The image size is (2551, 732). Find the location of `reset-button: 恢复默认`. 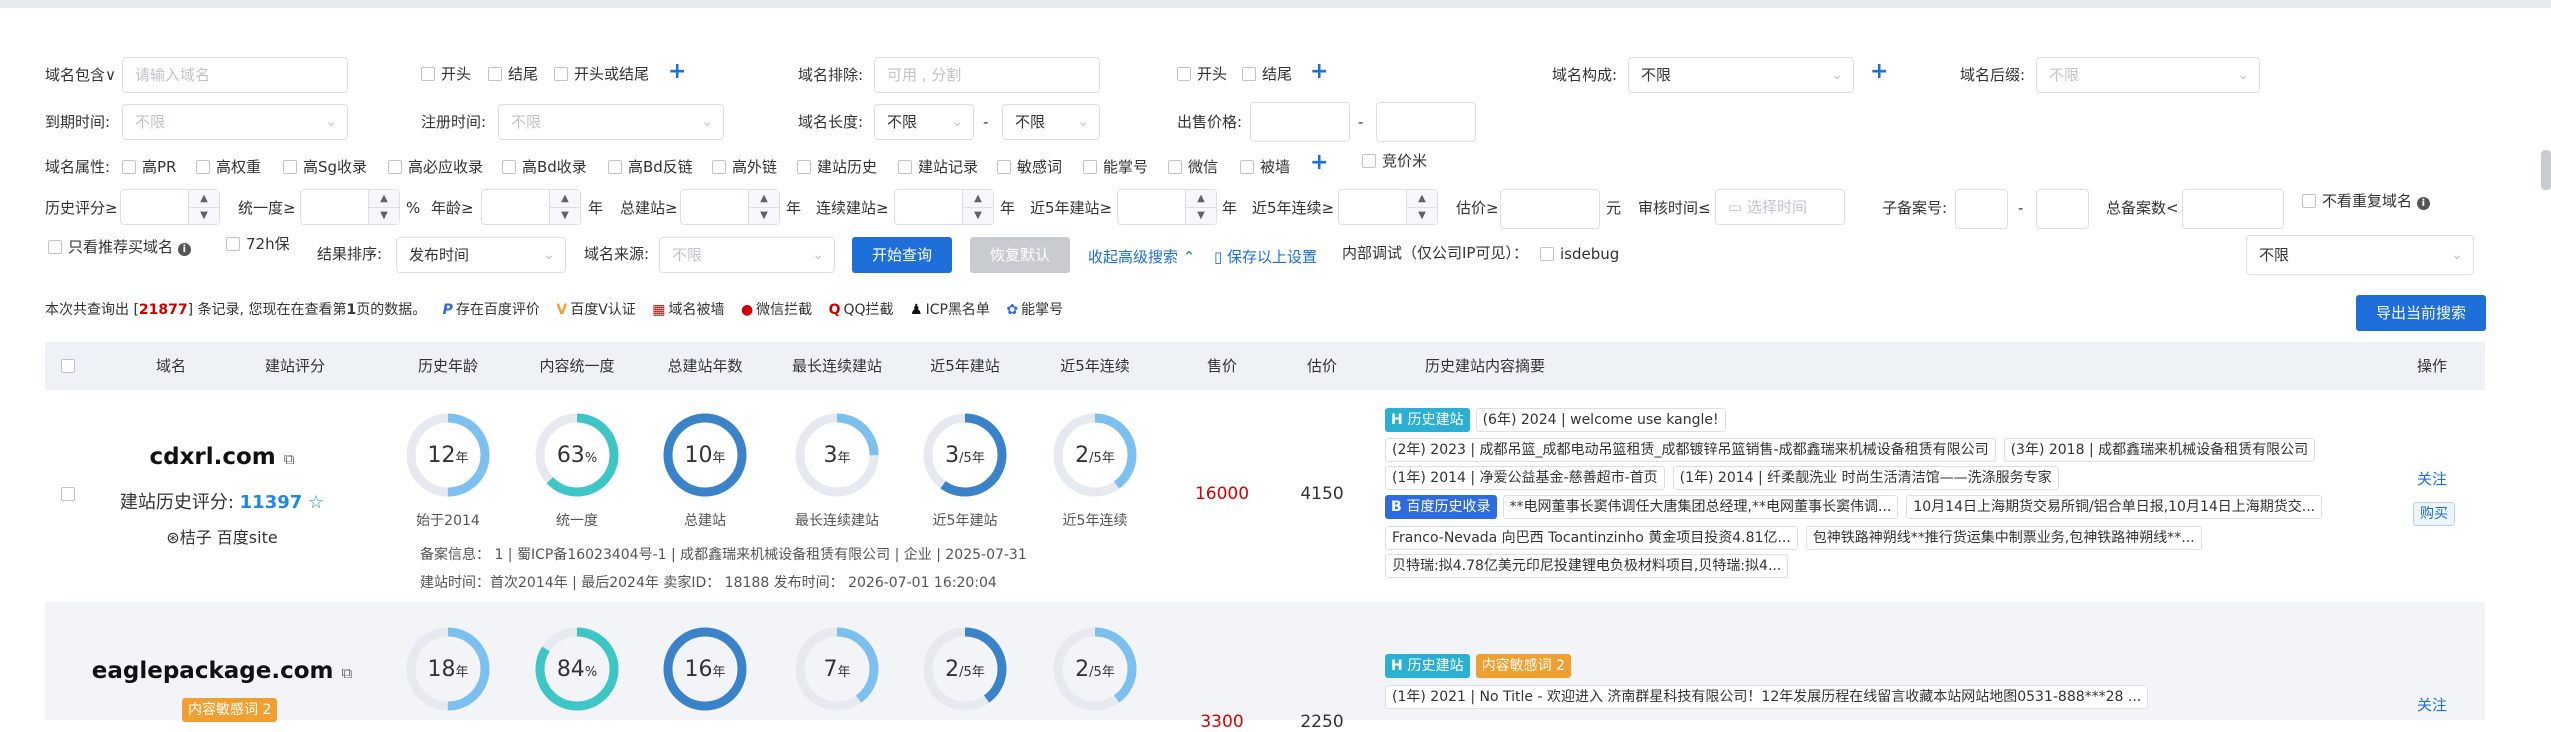

reset-button: 恢复默认 is located at coordinates (1020, 255).